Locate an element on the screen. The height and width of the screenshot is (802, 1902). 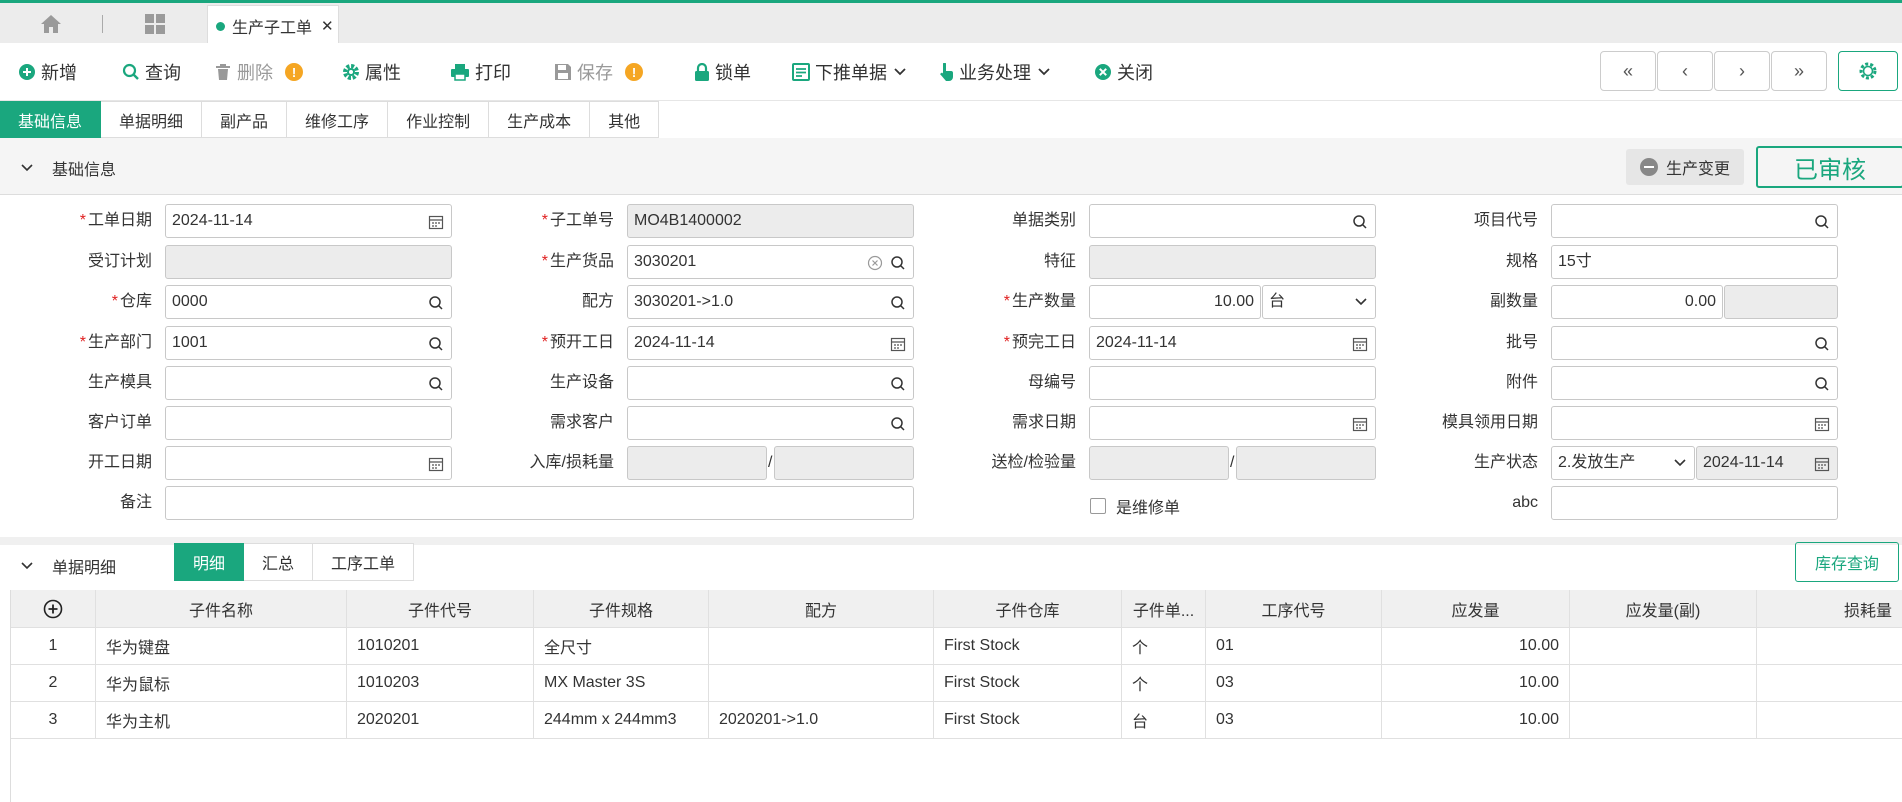
col-header-qty: 应发量 is located at coordinates (1476, 608).